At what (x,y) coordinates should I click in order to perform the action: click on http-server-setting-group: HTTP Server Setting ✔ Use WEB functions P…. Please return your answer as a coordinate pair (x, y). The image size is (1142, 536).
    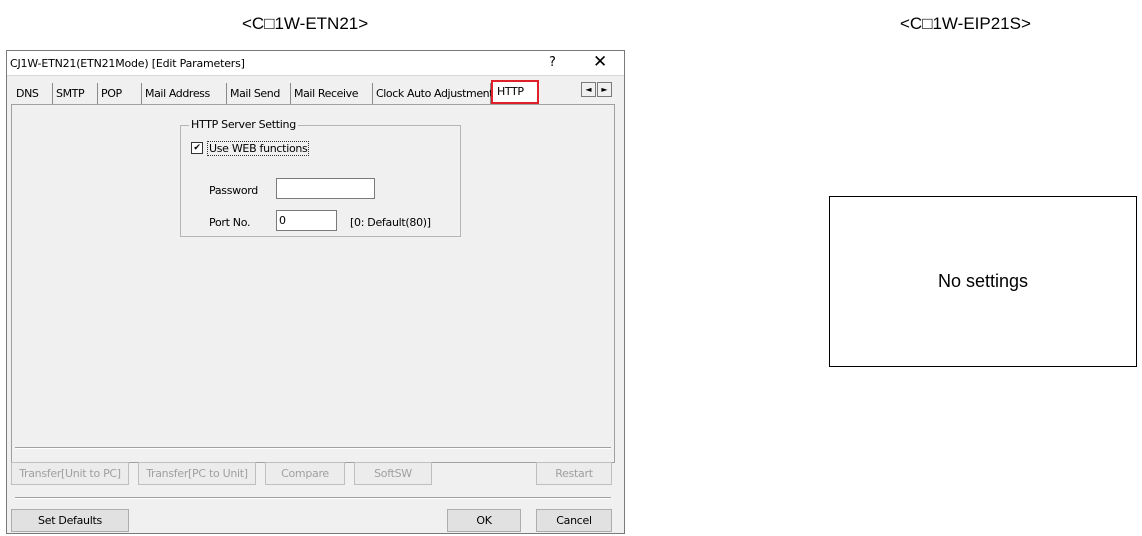
    Looking at the image, I should click on (320, 177).